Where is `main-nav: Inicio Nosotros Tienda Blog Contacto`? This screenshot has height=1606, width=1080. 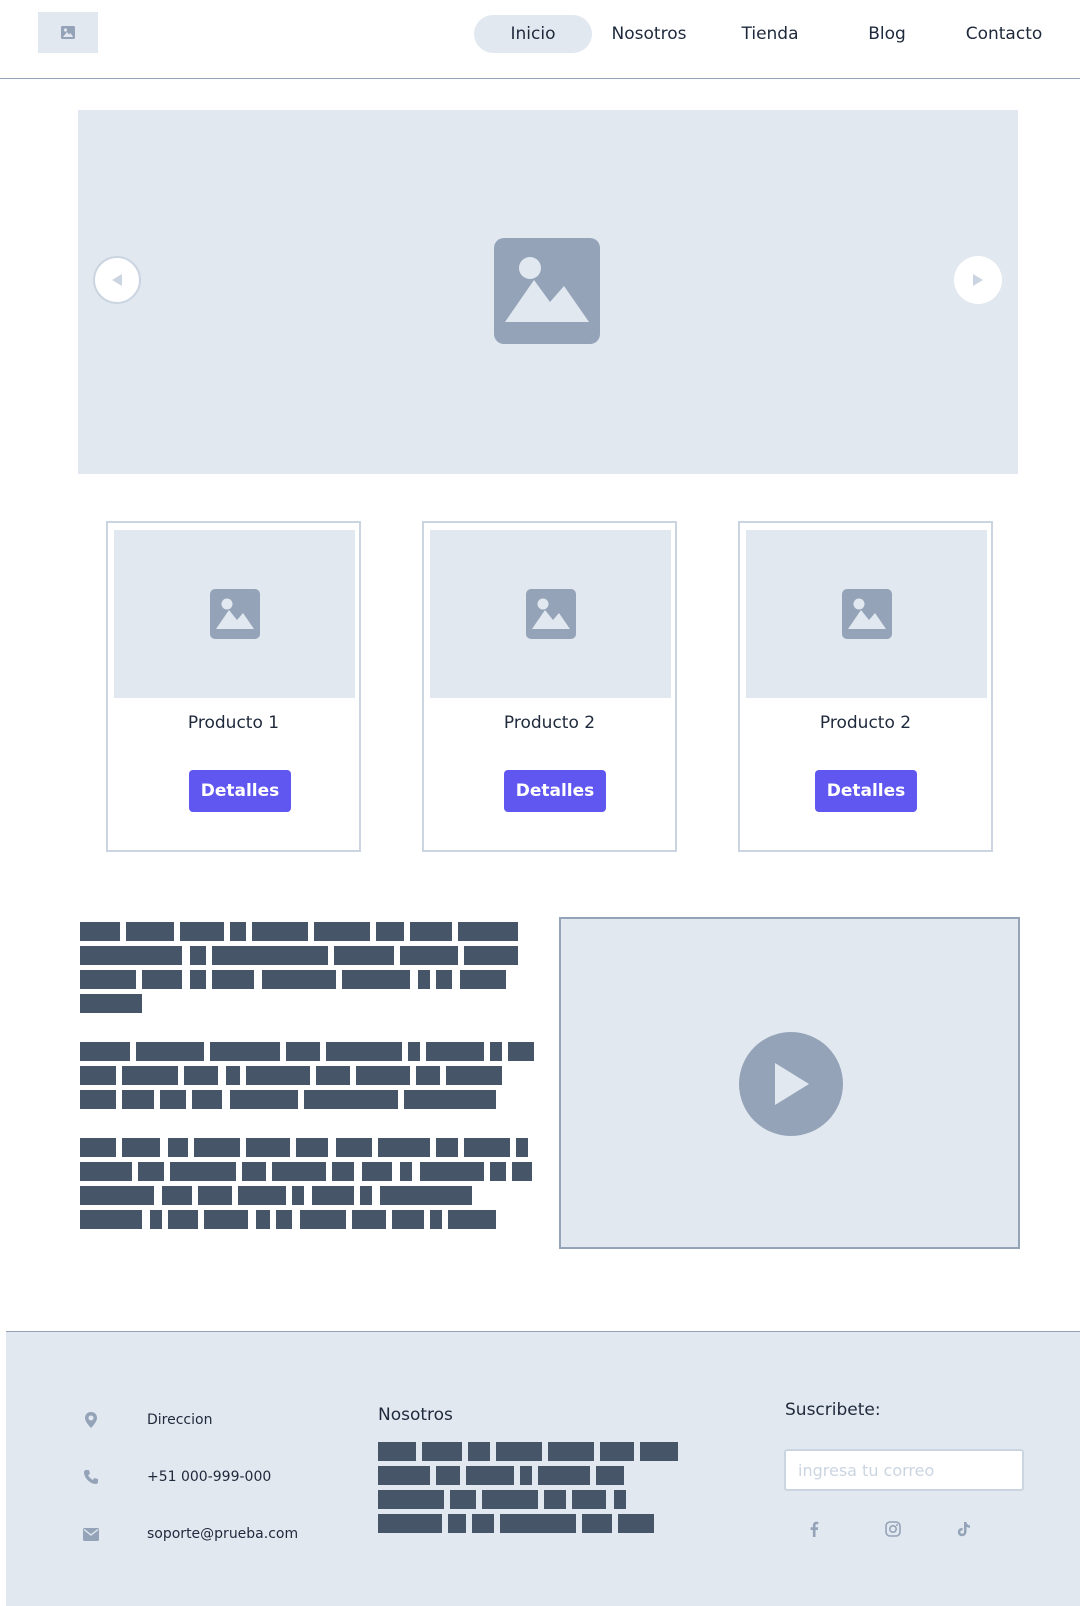
main-nav: Inicio Nosotros Tienda Blog Contacto is located at coordinates (540, 34).